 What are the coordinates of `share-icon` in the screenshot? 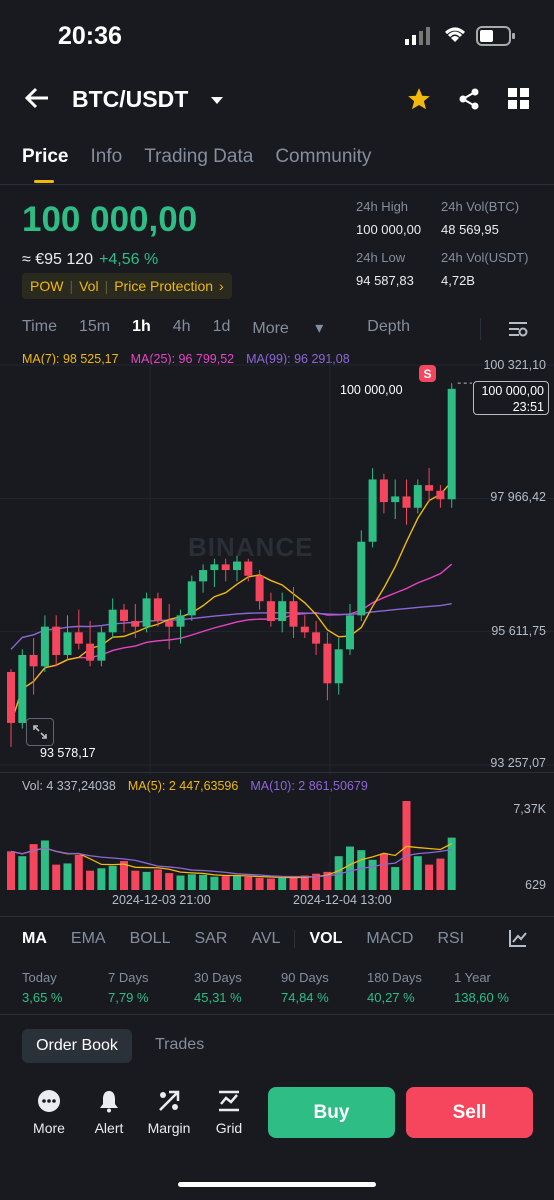 It's located at (469, 101).